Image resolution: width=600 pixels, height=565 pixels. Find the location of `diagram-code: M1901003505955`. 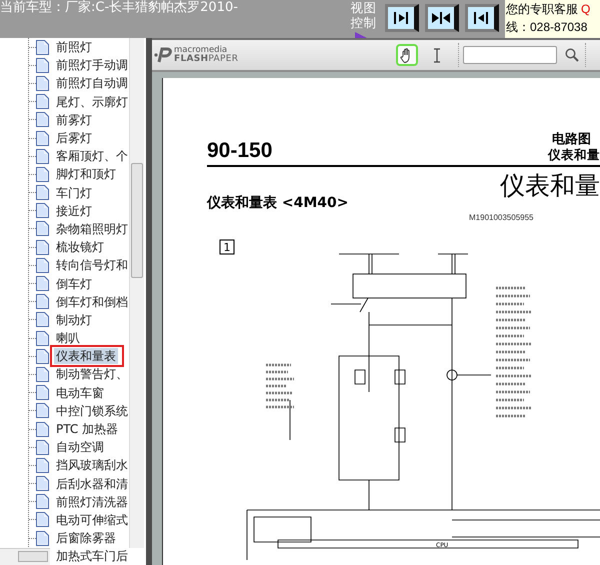

diagram-code: M1901003505955 is located at coordinates (502, 217).